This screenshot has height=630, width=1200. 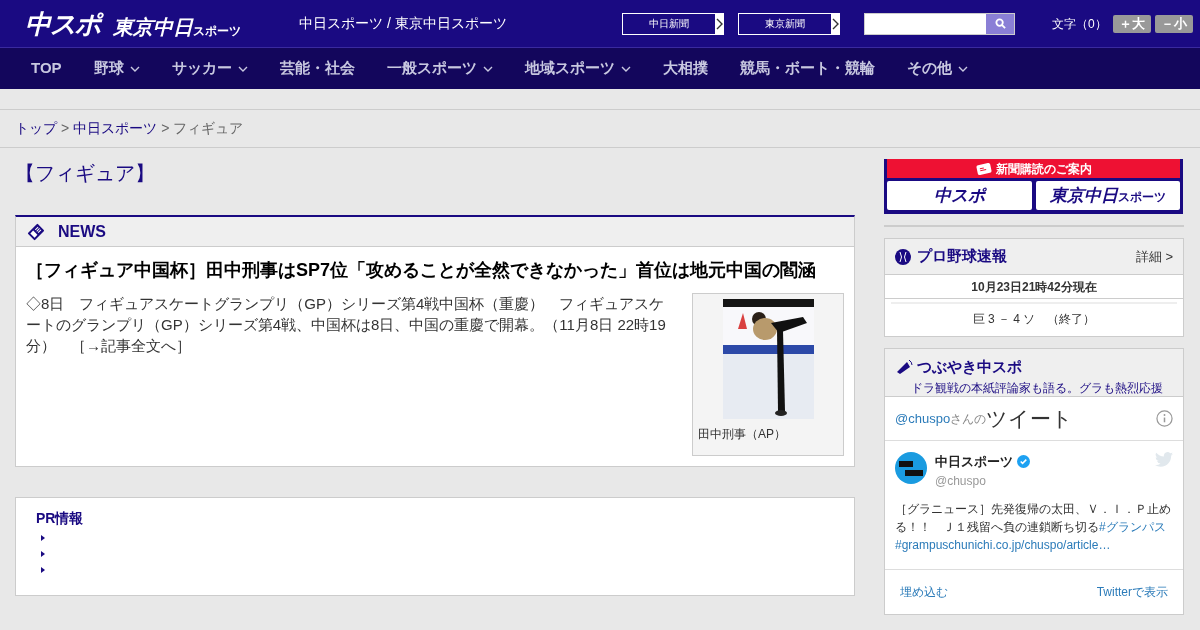 What do you see at coordinates (36, 128) in the screenshot?
I see `breadcrumb-link: トップ` at bounding box center [36, 128].